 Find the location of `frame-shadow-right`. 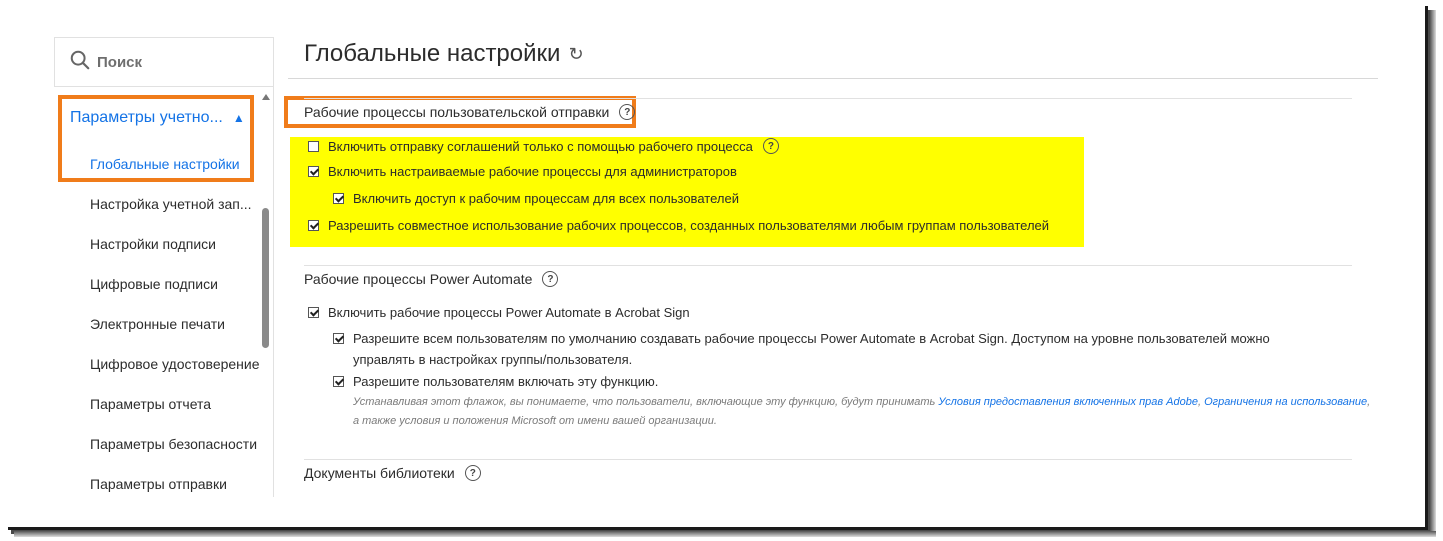

frame-shadow-right is located at coordinates (1433, 272).